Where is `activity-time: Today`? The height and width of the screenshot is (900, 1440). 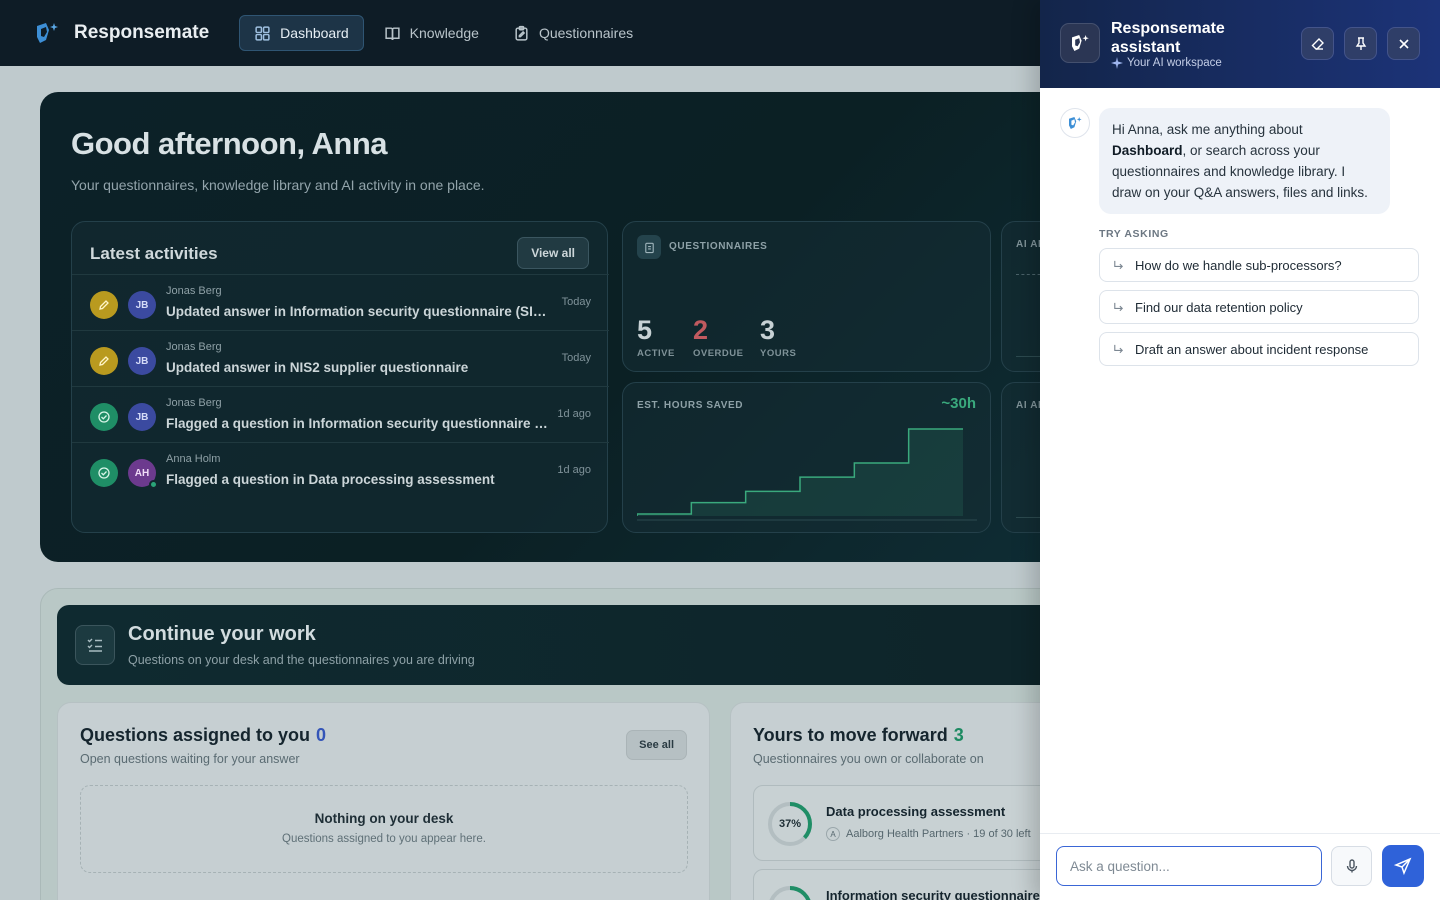 activity-time: Today is located at coordinates (576, 358).